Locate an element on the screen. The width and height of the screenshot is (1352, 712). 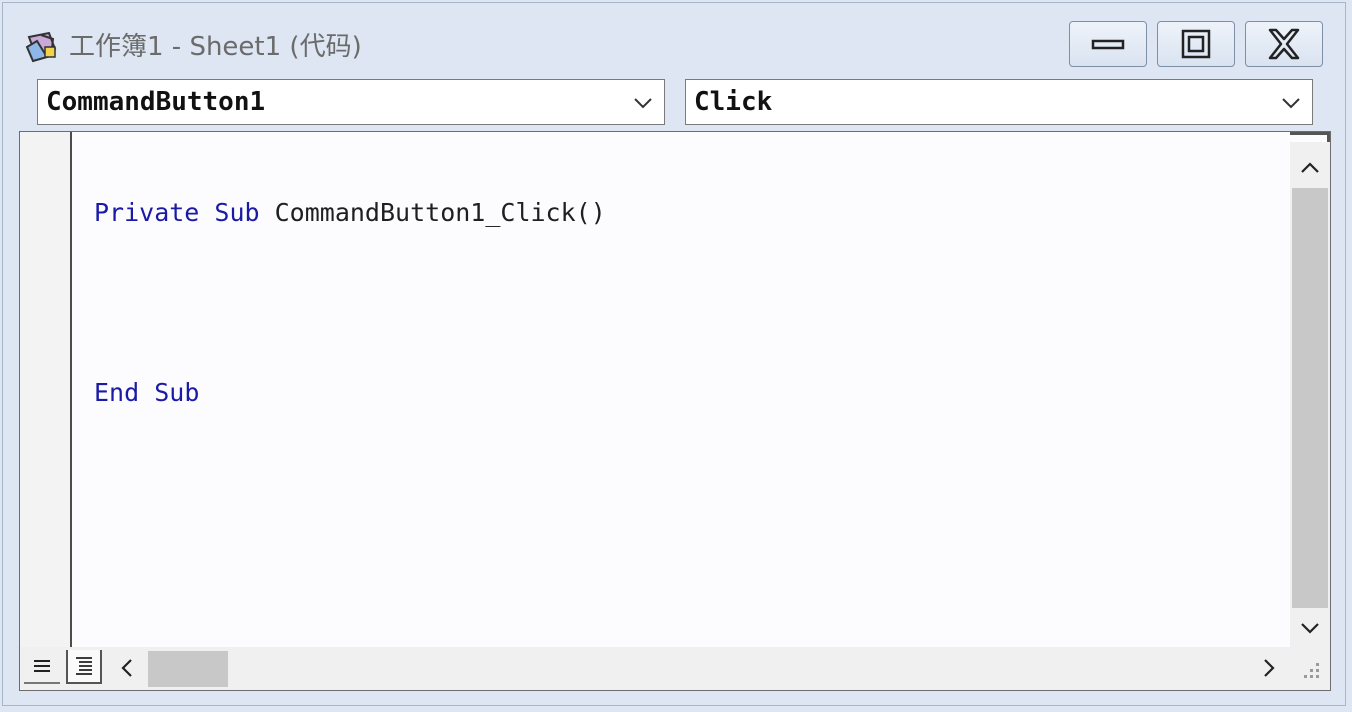
vba-module-icon is located at coordinates (41, 47).